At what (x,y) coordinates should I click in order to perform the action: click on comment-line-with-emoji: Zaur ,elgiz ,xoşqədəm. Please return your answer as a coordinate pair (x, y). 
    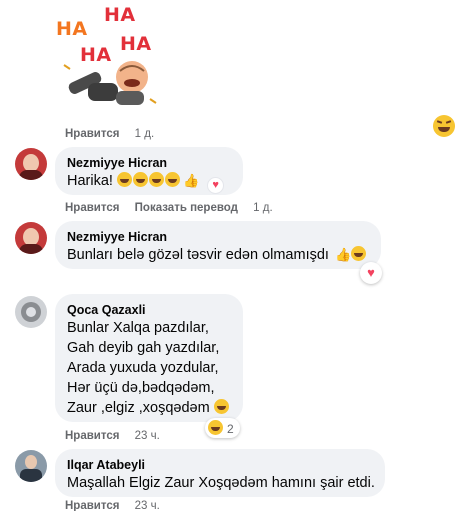
    Looking at the image, I should click on (149, 408).